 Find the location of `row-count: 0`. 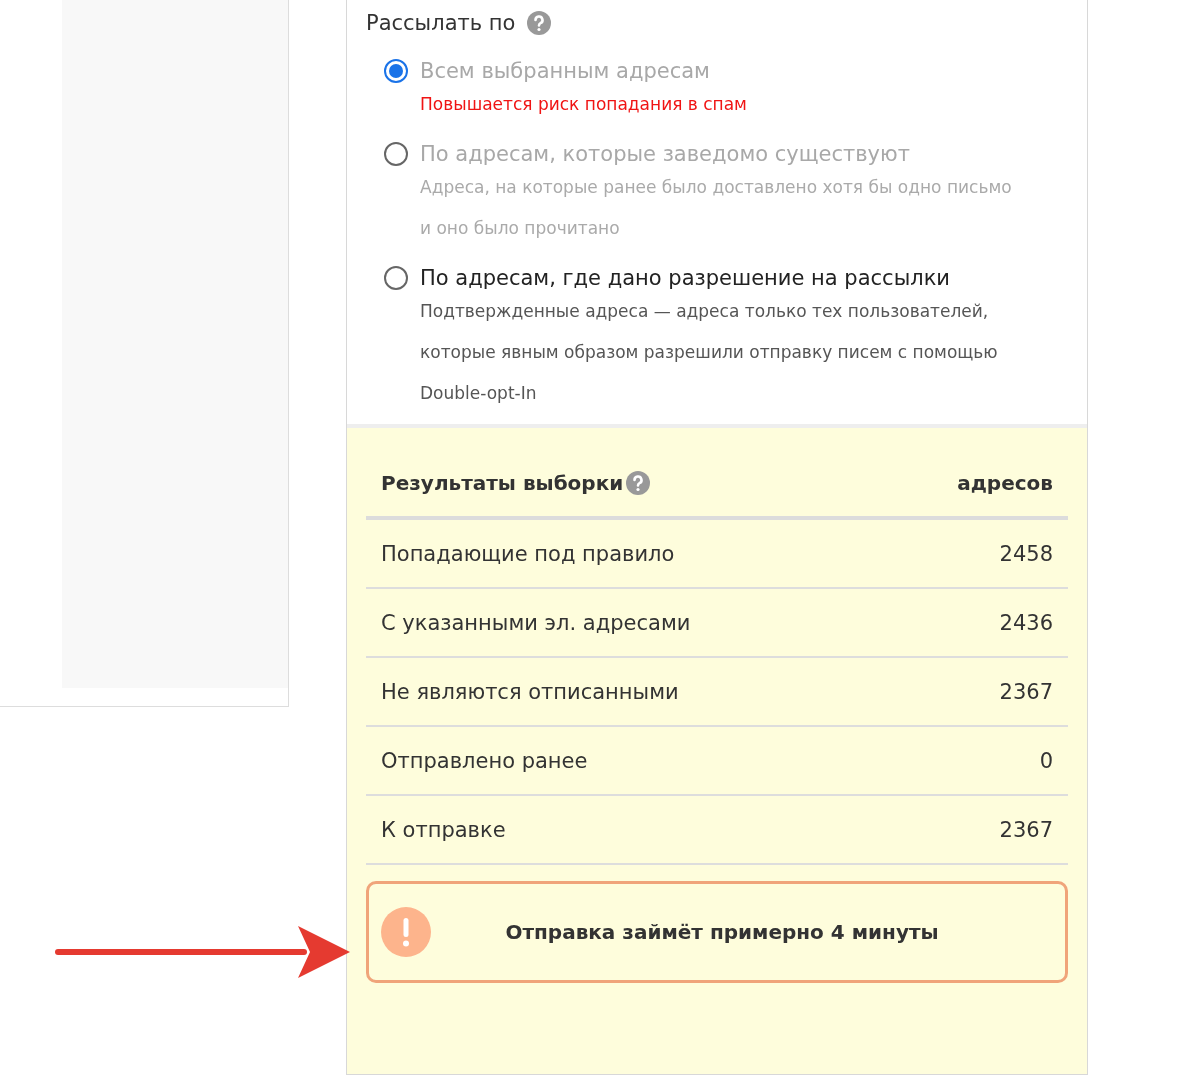

row-count: 0 is located at coordinates (1046, 760).